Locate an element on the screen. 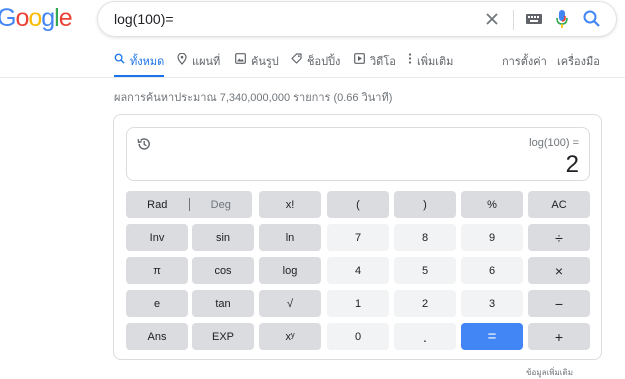  tab-videos: วิดีโอ is located at coordinates (375, 65).